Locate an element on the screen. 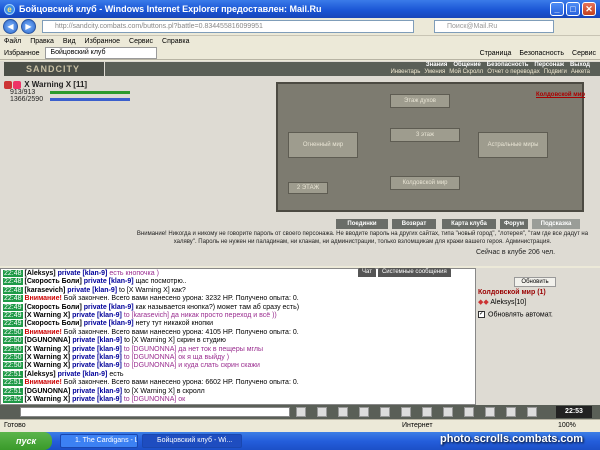  forum-button: Форум is located at coordinates (514, 224).